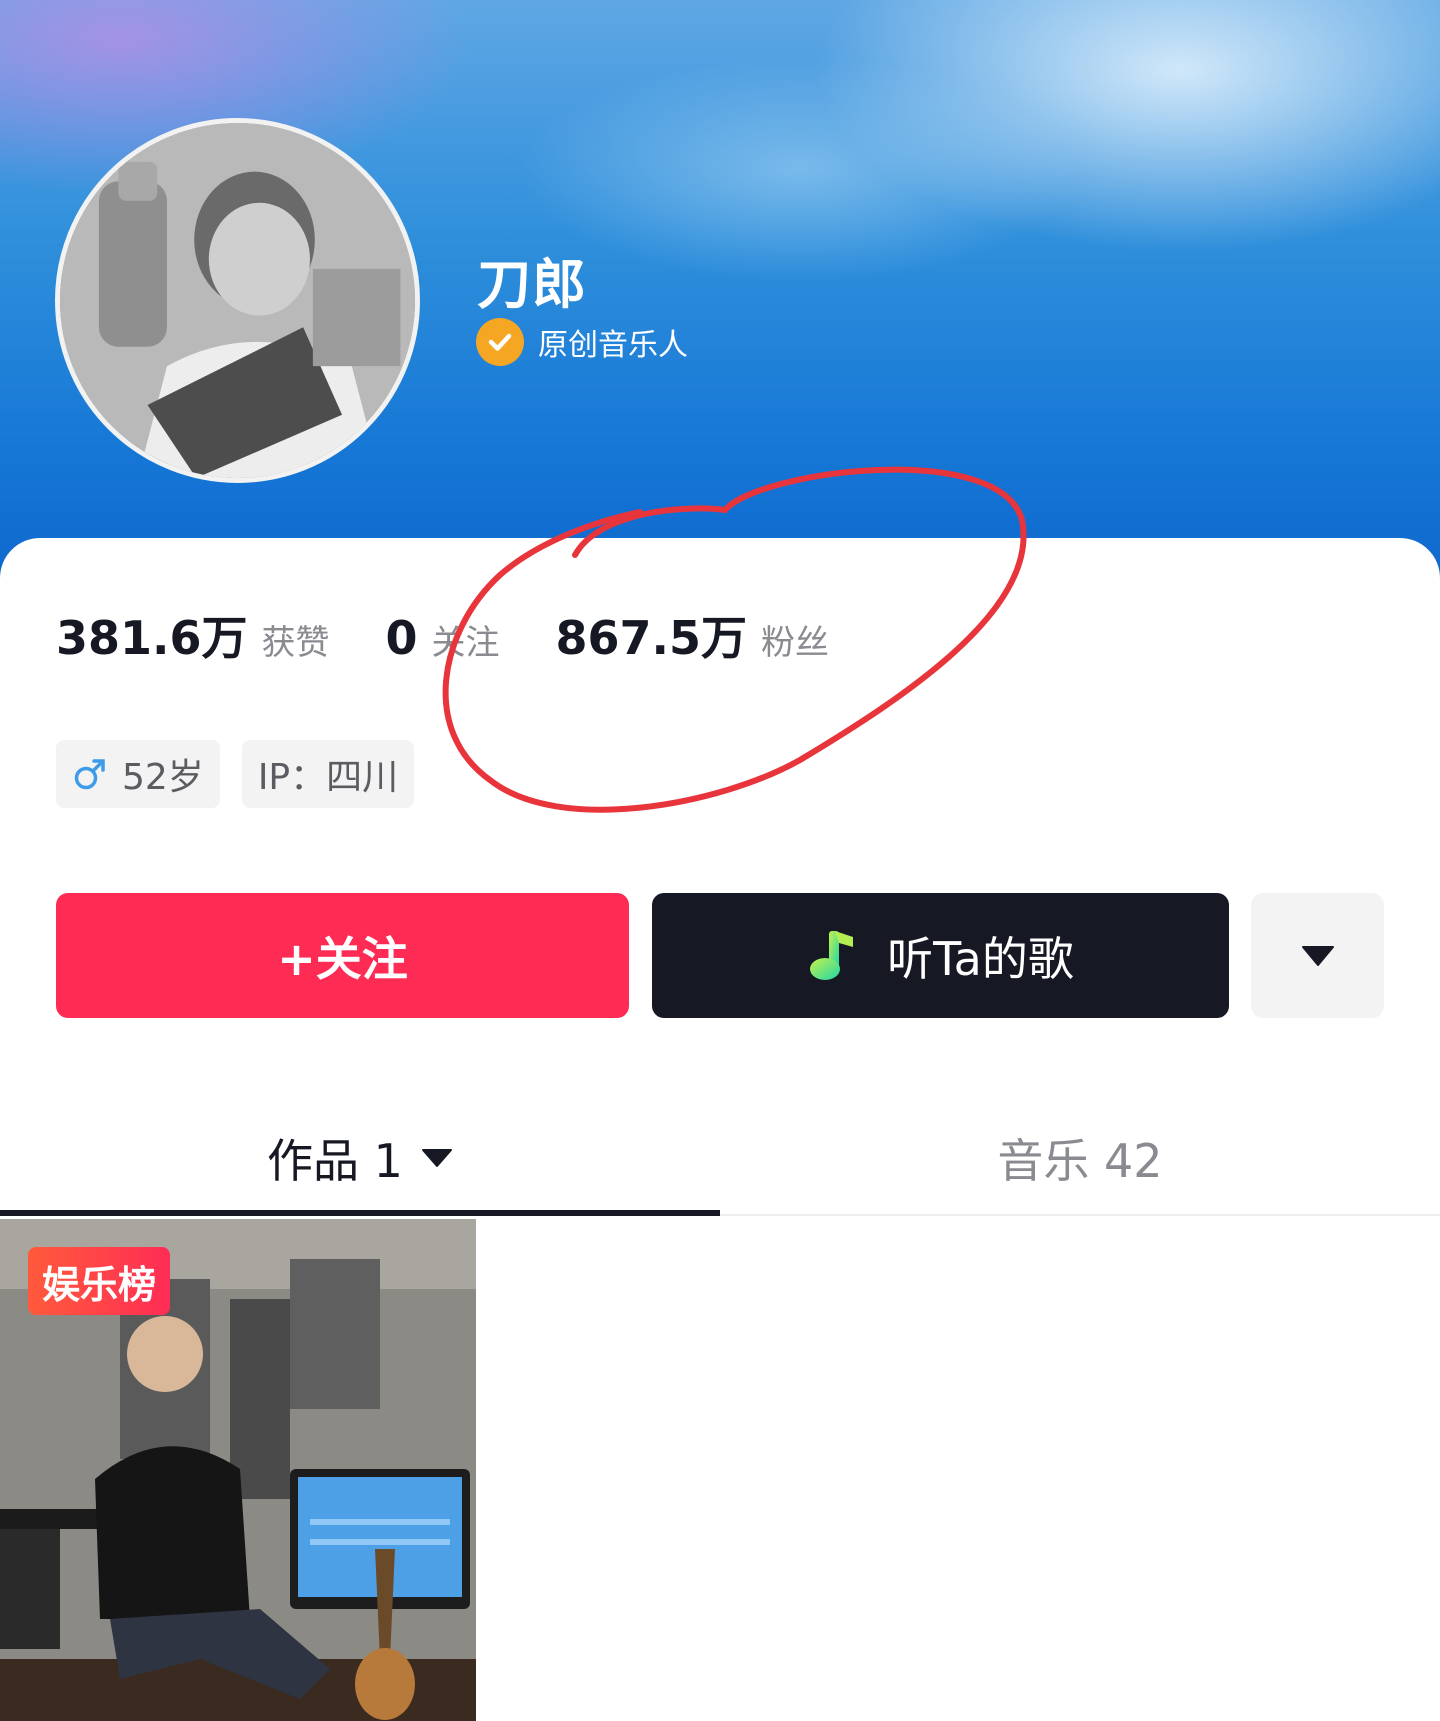  I want to click on ip-location-label: IP：四川, so click(328, 777).